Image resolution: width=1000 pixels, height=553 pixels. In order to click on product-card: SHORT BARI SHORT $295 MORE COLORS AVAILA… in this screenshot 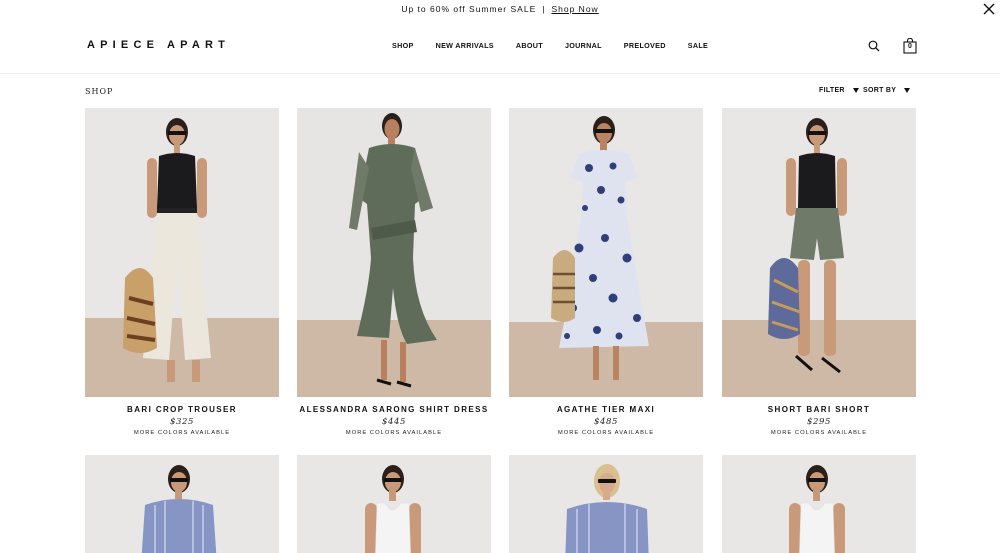, I will do `click(819, 272)`.